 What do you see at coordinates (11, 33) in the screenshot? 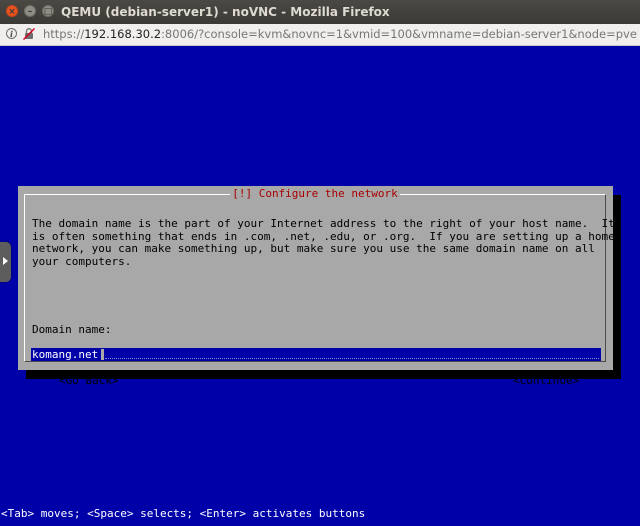
I see `site-info-icon: i` at bounding box center [11, 33].